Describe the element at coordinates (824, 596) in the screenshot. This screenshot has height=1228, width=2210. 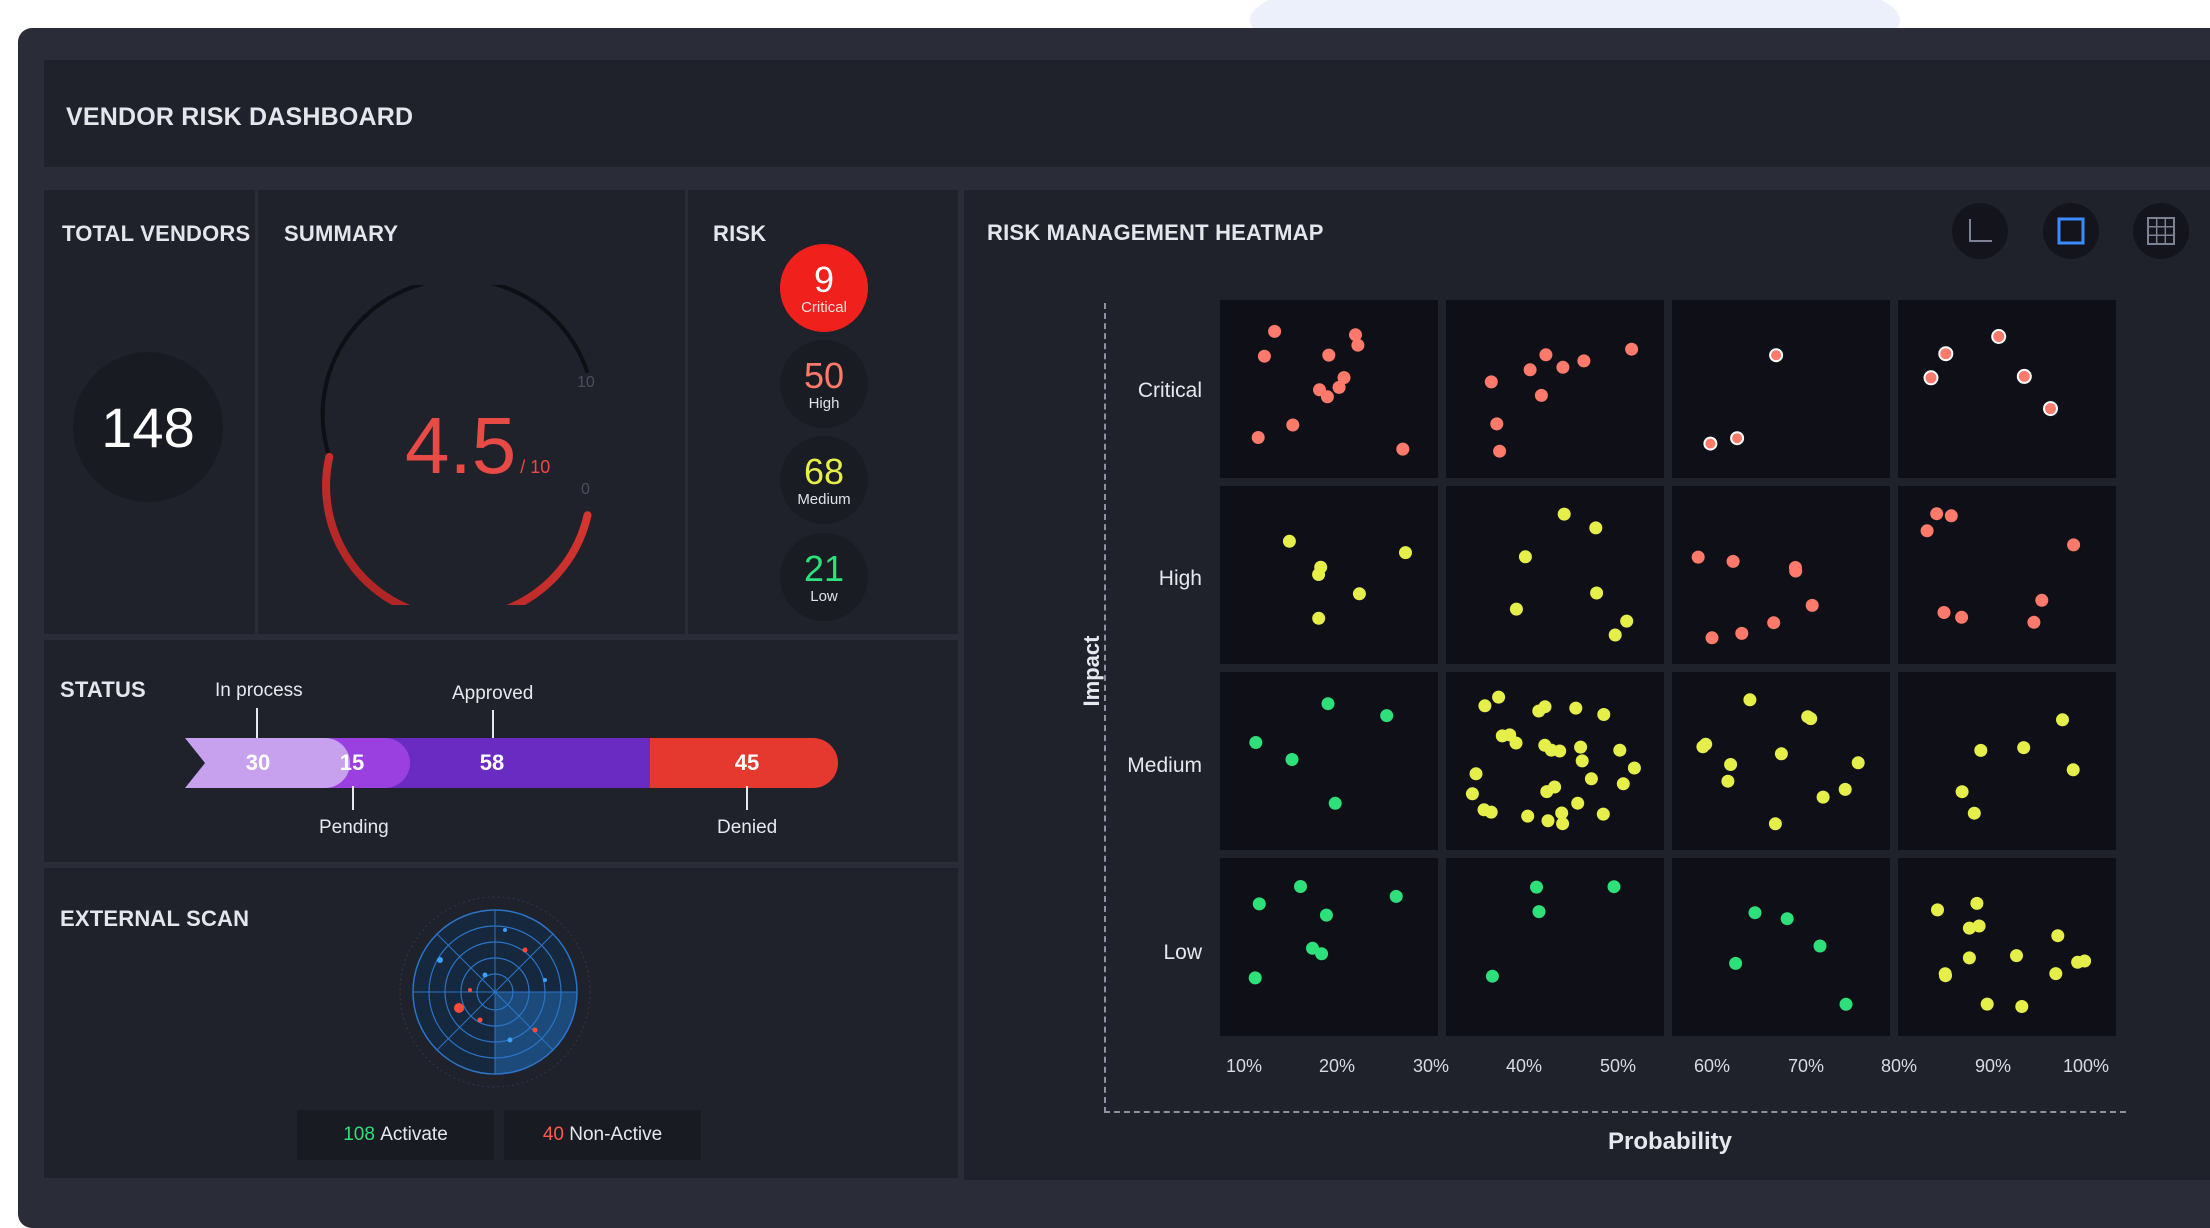
I see `risk-low-label: Low` at that location.